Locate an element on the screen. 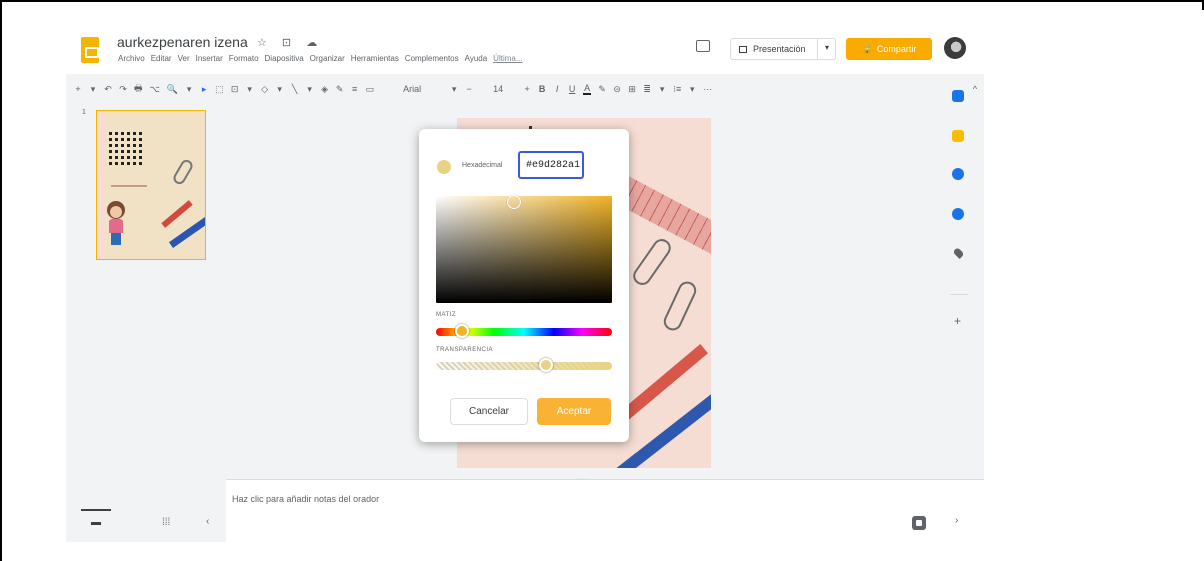 This screenshot has height=561, width=1204. hex-label: Hexadecimal is located at coordinates (482, 165).